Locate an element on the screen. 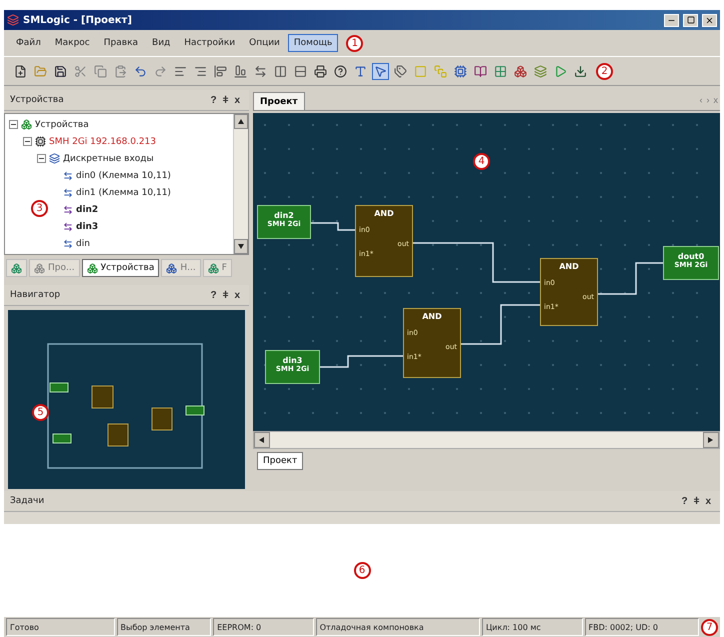 The image size is (724, 637). status-field: Выбор элемента is located at coordinates (164, 627).